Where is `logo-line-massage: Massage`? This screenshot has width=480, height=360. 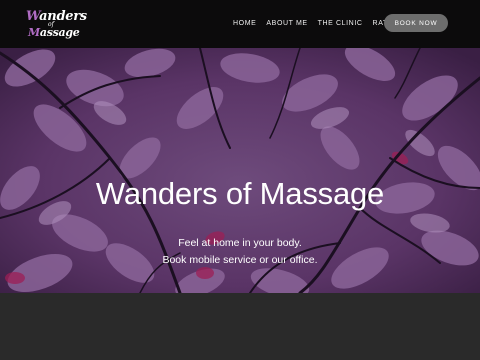
logo-line-massage: Massage is located at coordinates (54, 32).